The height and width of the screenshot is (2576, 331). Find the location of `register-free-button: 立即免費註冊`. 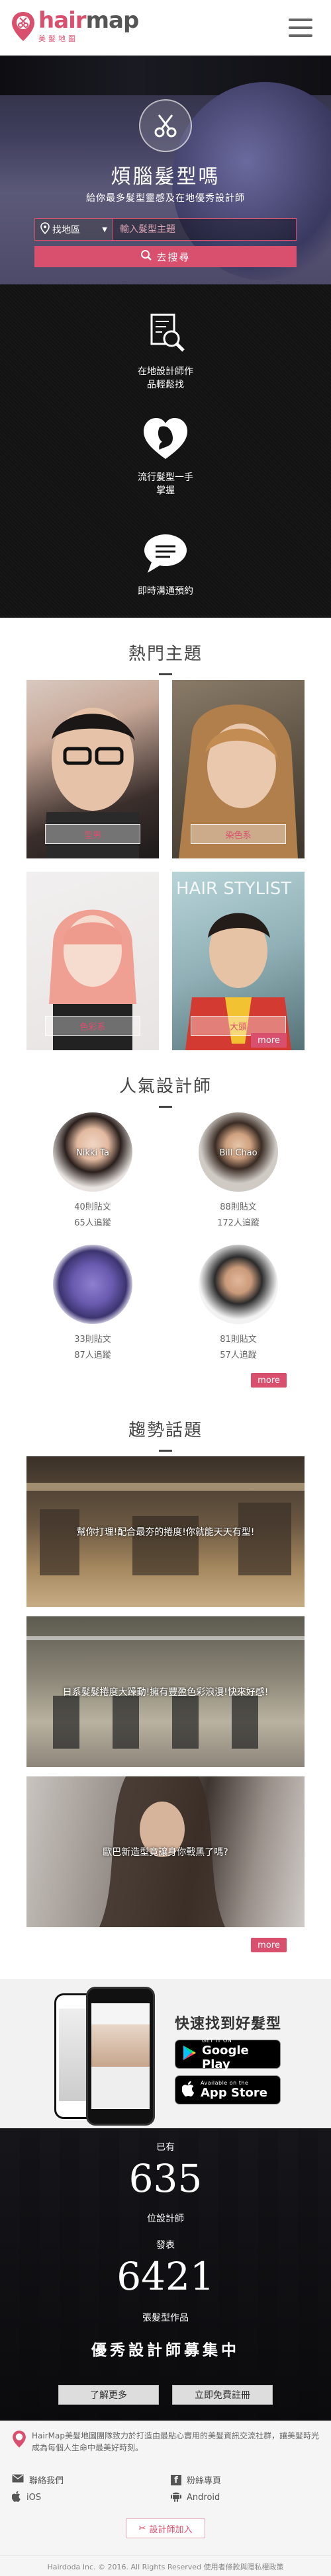

register-free-button: 立即免費註冊 is located at coordinates (222, 2395).